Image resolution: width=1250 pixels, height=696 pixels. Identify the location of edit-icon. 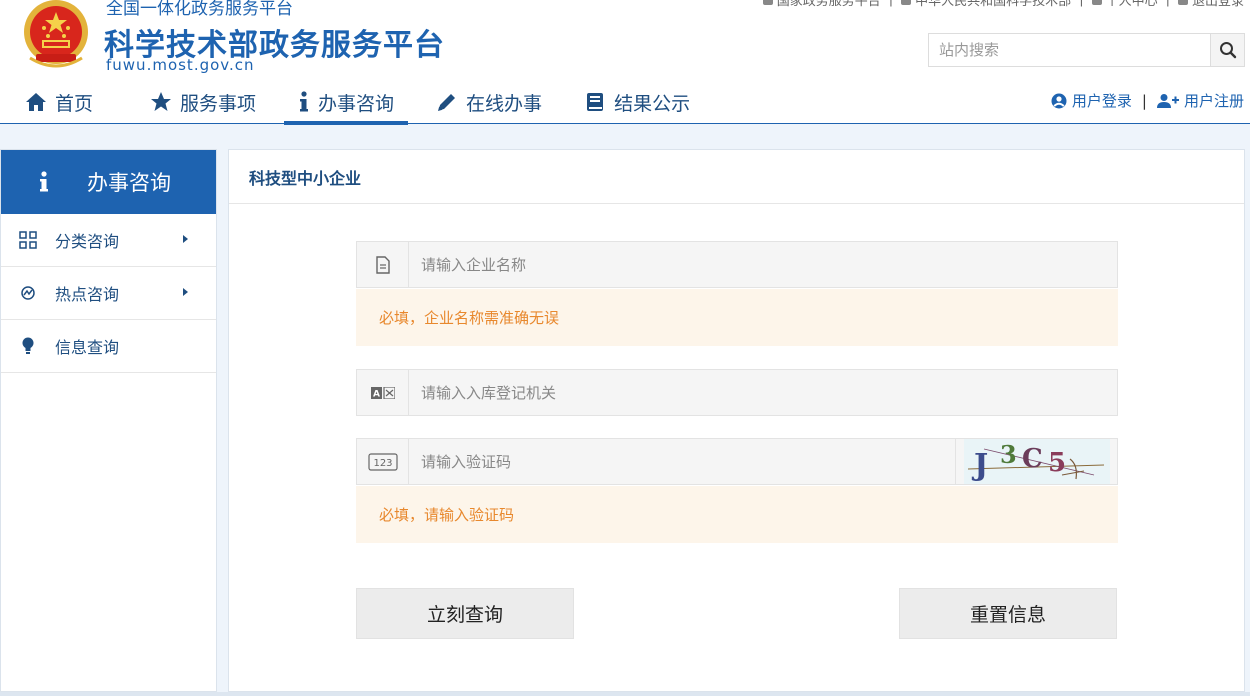
(1096, 2).